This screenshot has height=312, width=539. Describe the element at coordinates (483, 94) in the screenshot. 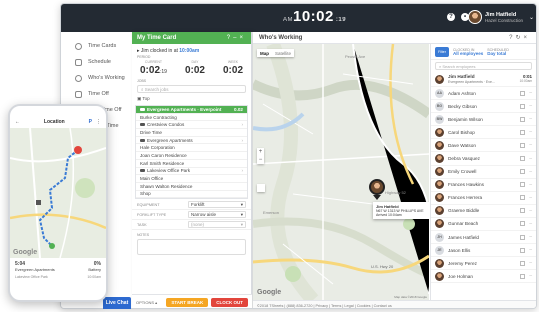

I see `roster-row: AA Adam Ashton –` at that location.